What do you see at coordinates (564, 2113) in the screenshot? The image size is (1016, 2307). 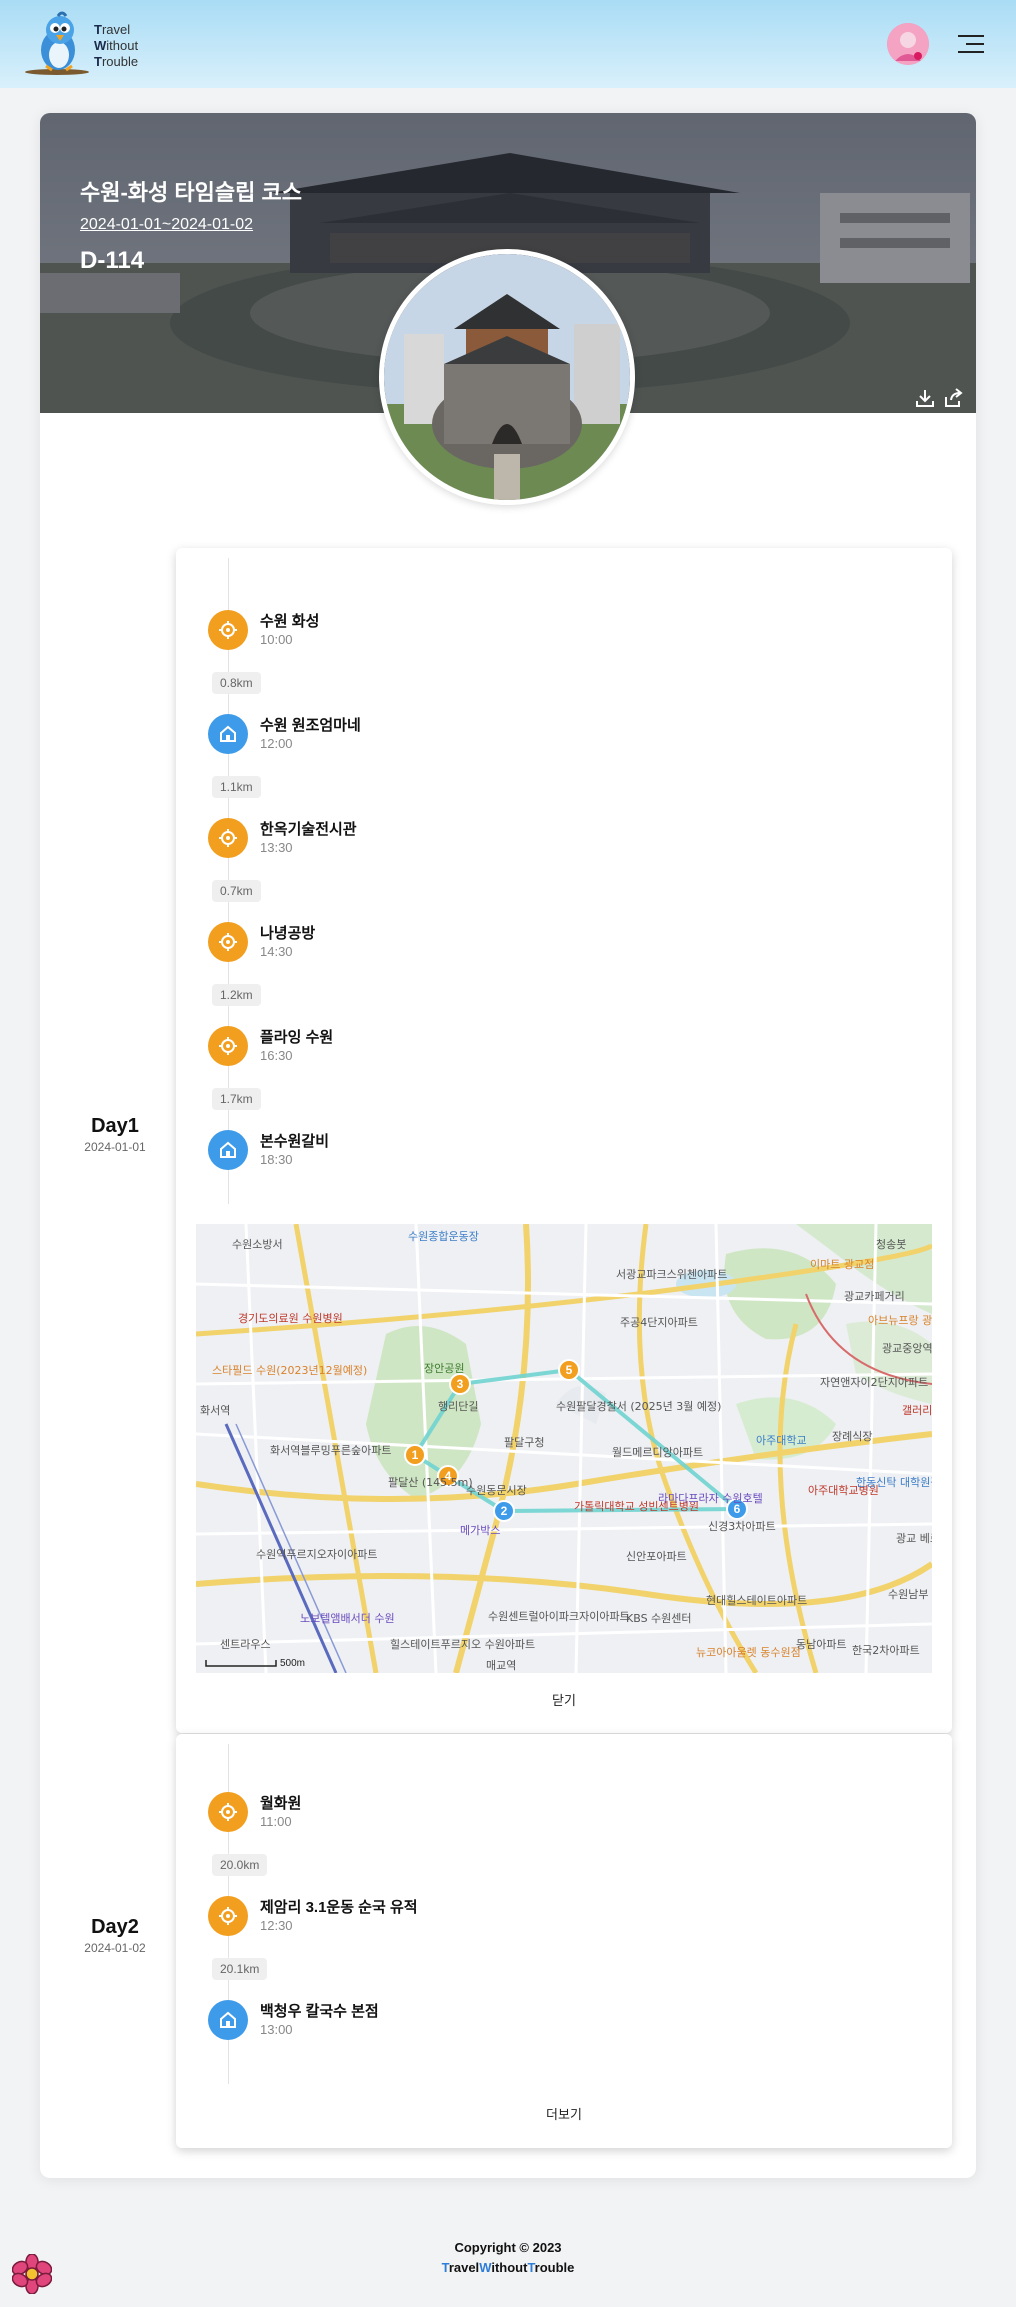 I see `show-more-button: 더보기` at bounding box center [564, 2113].